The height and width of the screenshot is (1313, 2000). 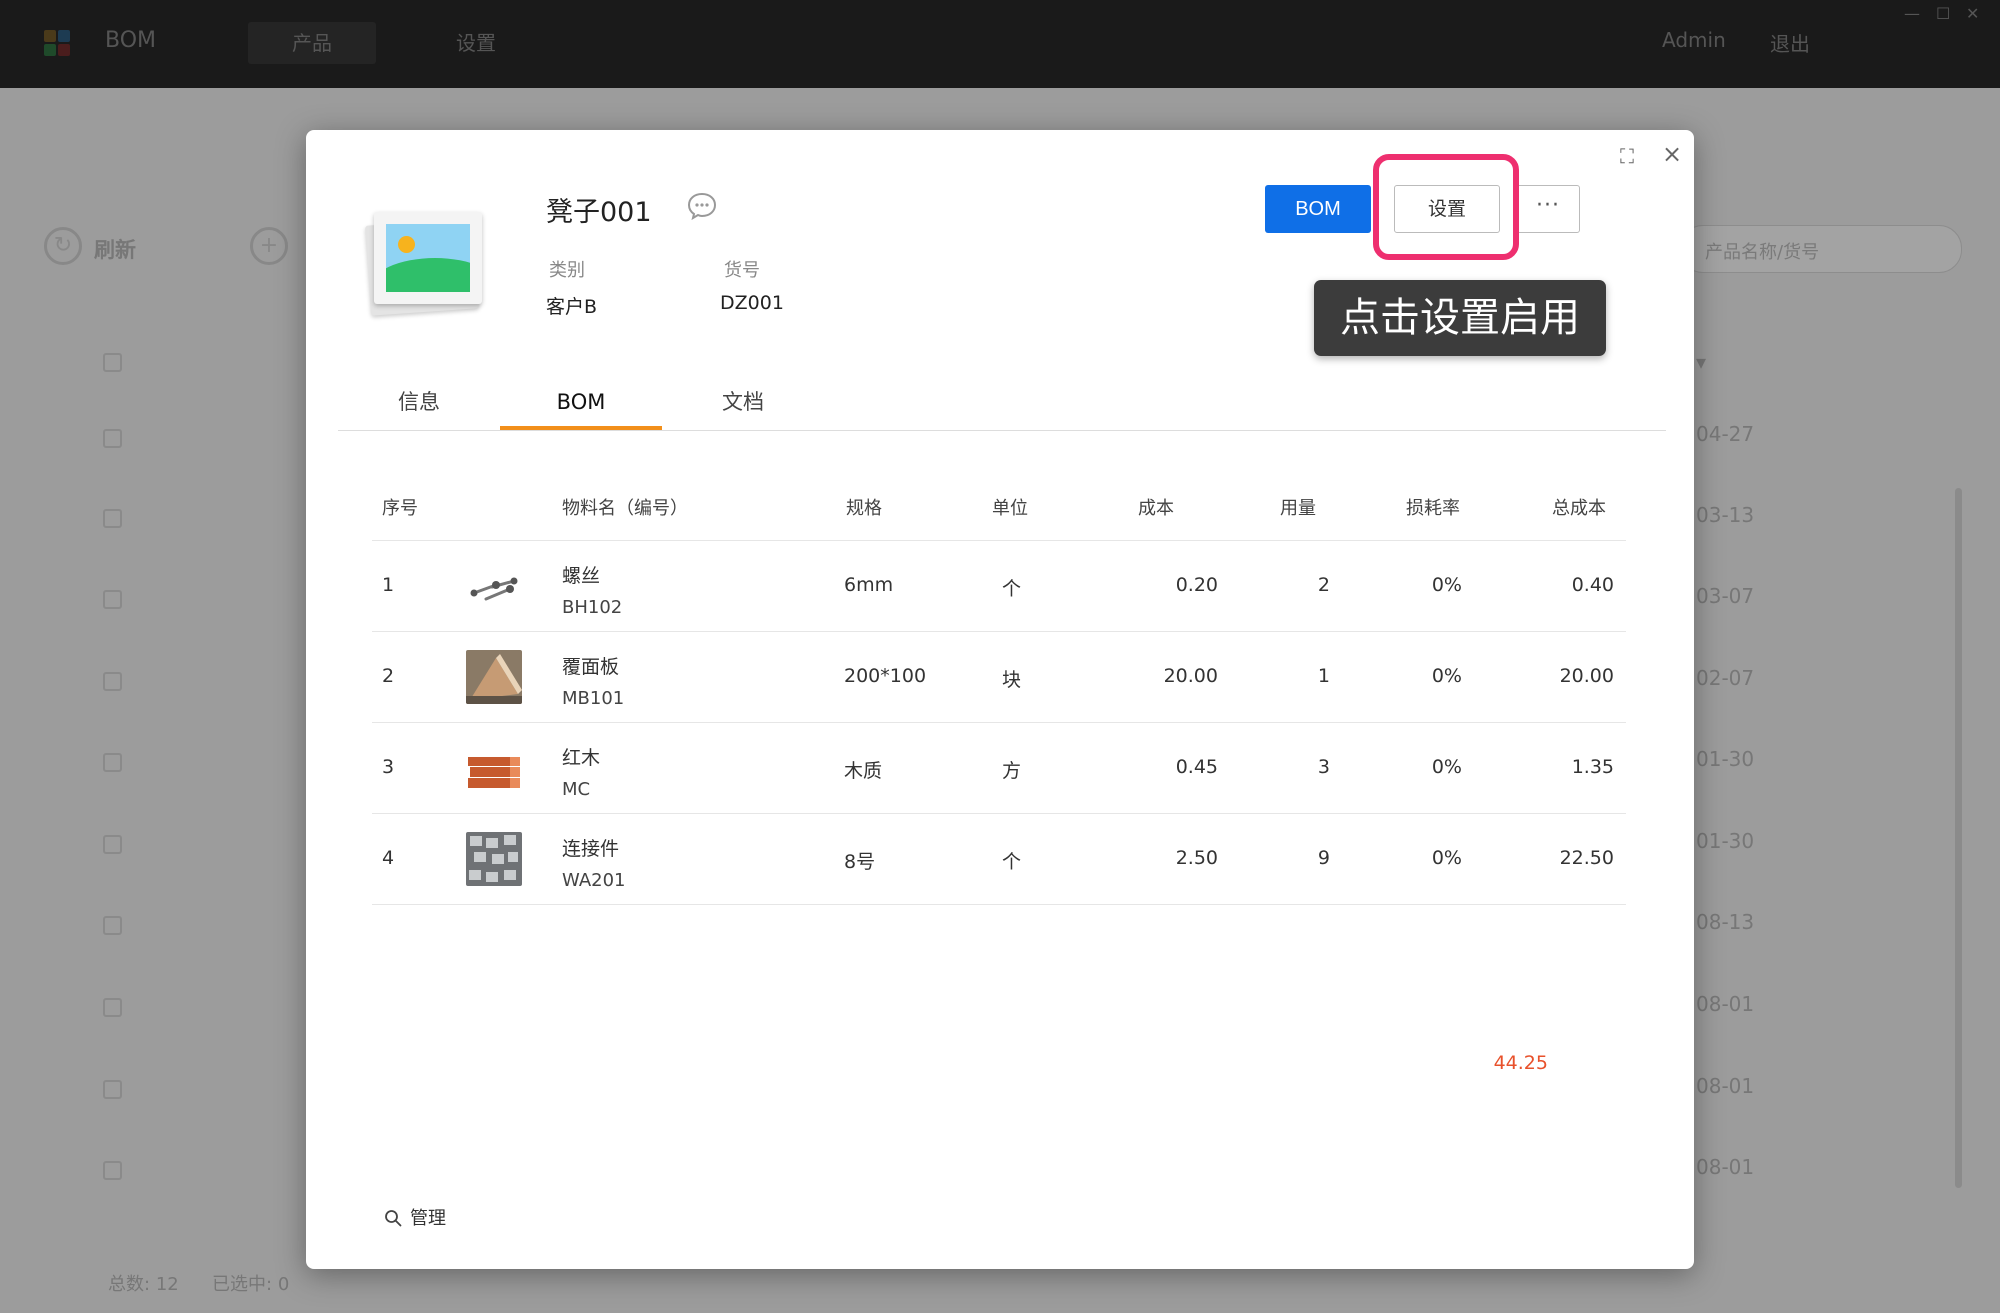 What do you see at coordinates (1433, 508) in the screenshot?
I see `header-loss: 损耗率` at bounding box center [1433, 508].